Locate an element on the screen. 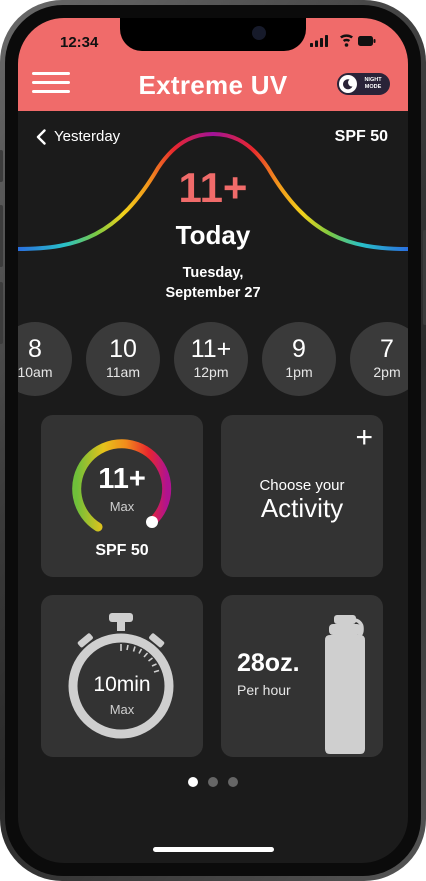 The height and width of the screenshot is (881, 426). hourly-forecast: 8 10am 10 11am 11+ 12pm 9 1pm 7 2pm is located at coordinates (213, 360).